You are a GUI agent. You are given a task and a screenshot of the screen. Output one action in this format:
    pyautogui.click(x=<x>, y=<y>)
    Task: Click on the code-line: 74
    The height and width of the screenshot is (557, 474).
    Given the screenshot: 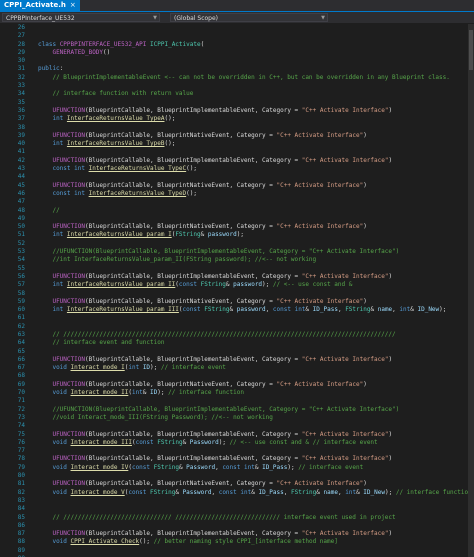 What is the action you would take?
    pyautogui.click(x=234, y=426)
    